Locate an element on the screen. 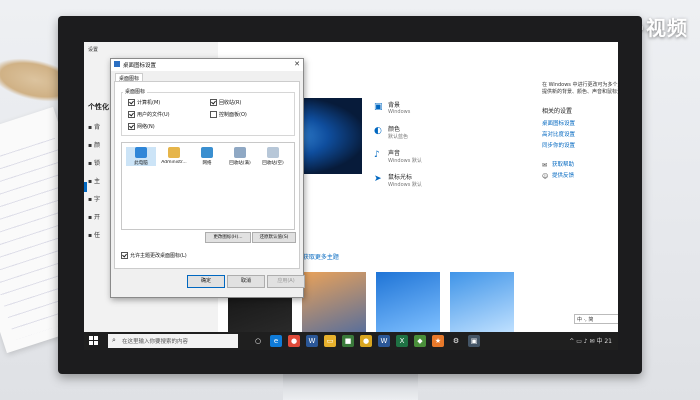  theme-thumbnail: Windows is located at coordinates (409, 306).